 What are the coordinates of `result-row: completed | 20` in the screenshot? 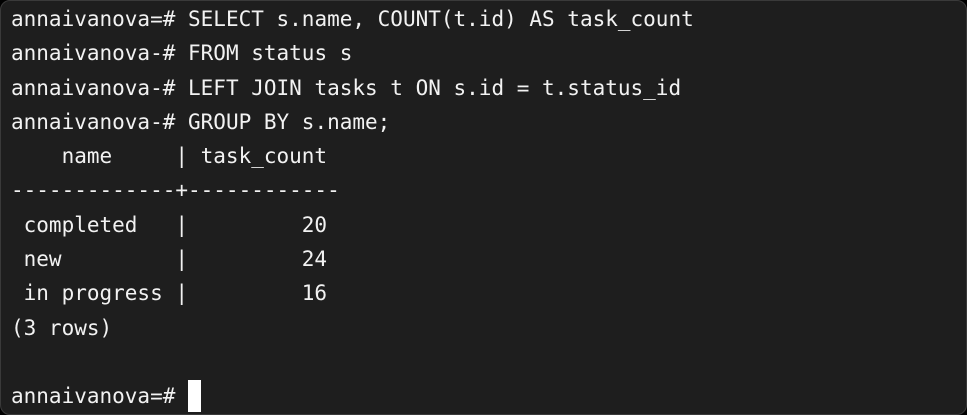 It's located at (169, 224).